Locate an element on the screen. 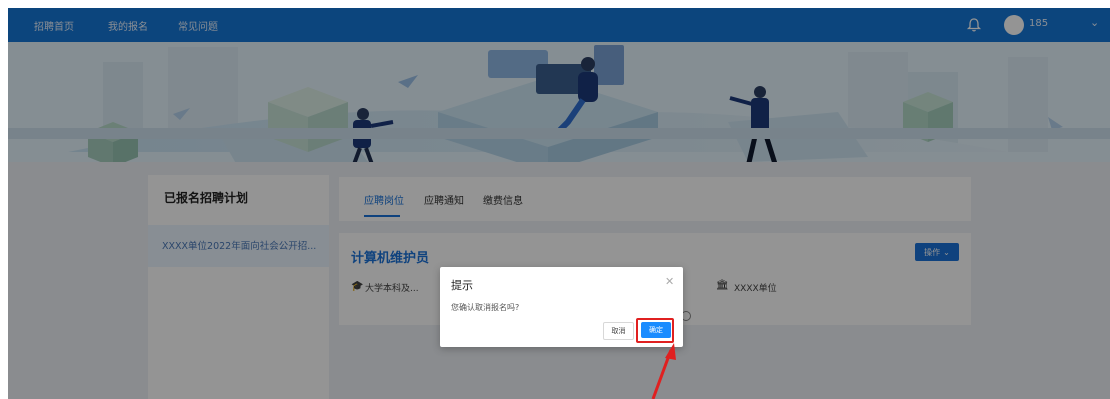  confirm-highlight-box is located at coordinates (655, 330).